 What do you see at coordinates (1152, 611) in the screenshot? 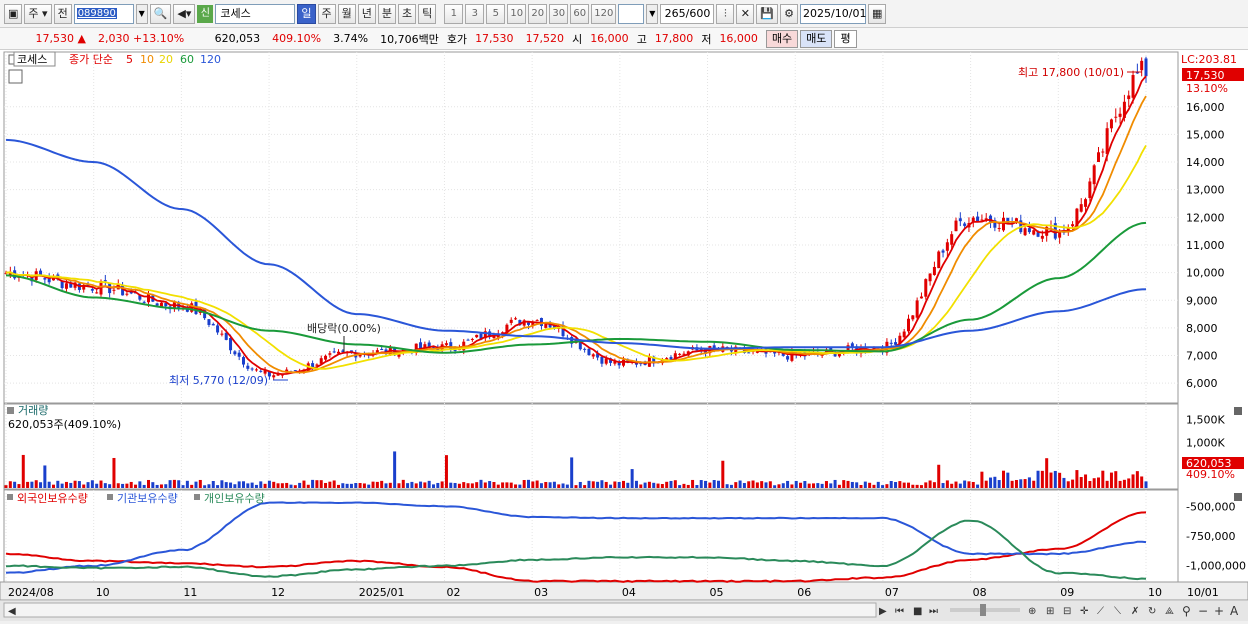
I see `refresh-icon: ↻` at bounding box center [1152, 611].